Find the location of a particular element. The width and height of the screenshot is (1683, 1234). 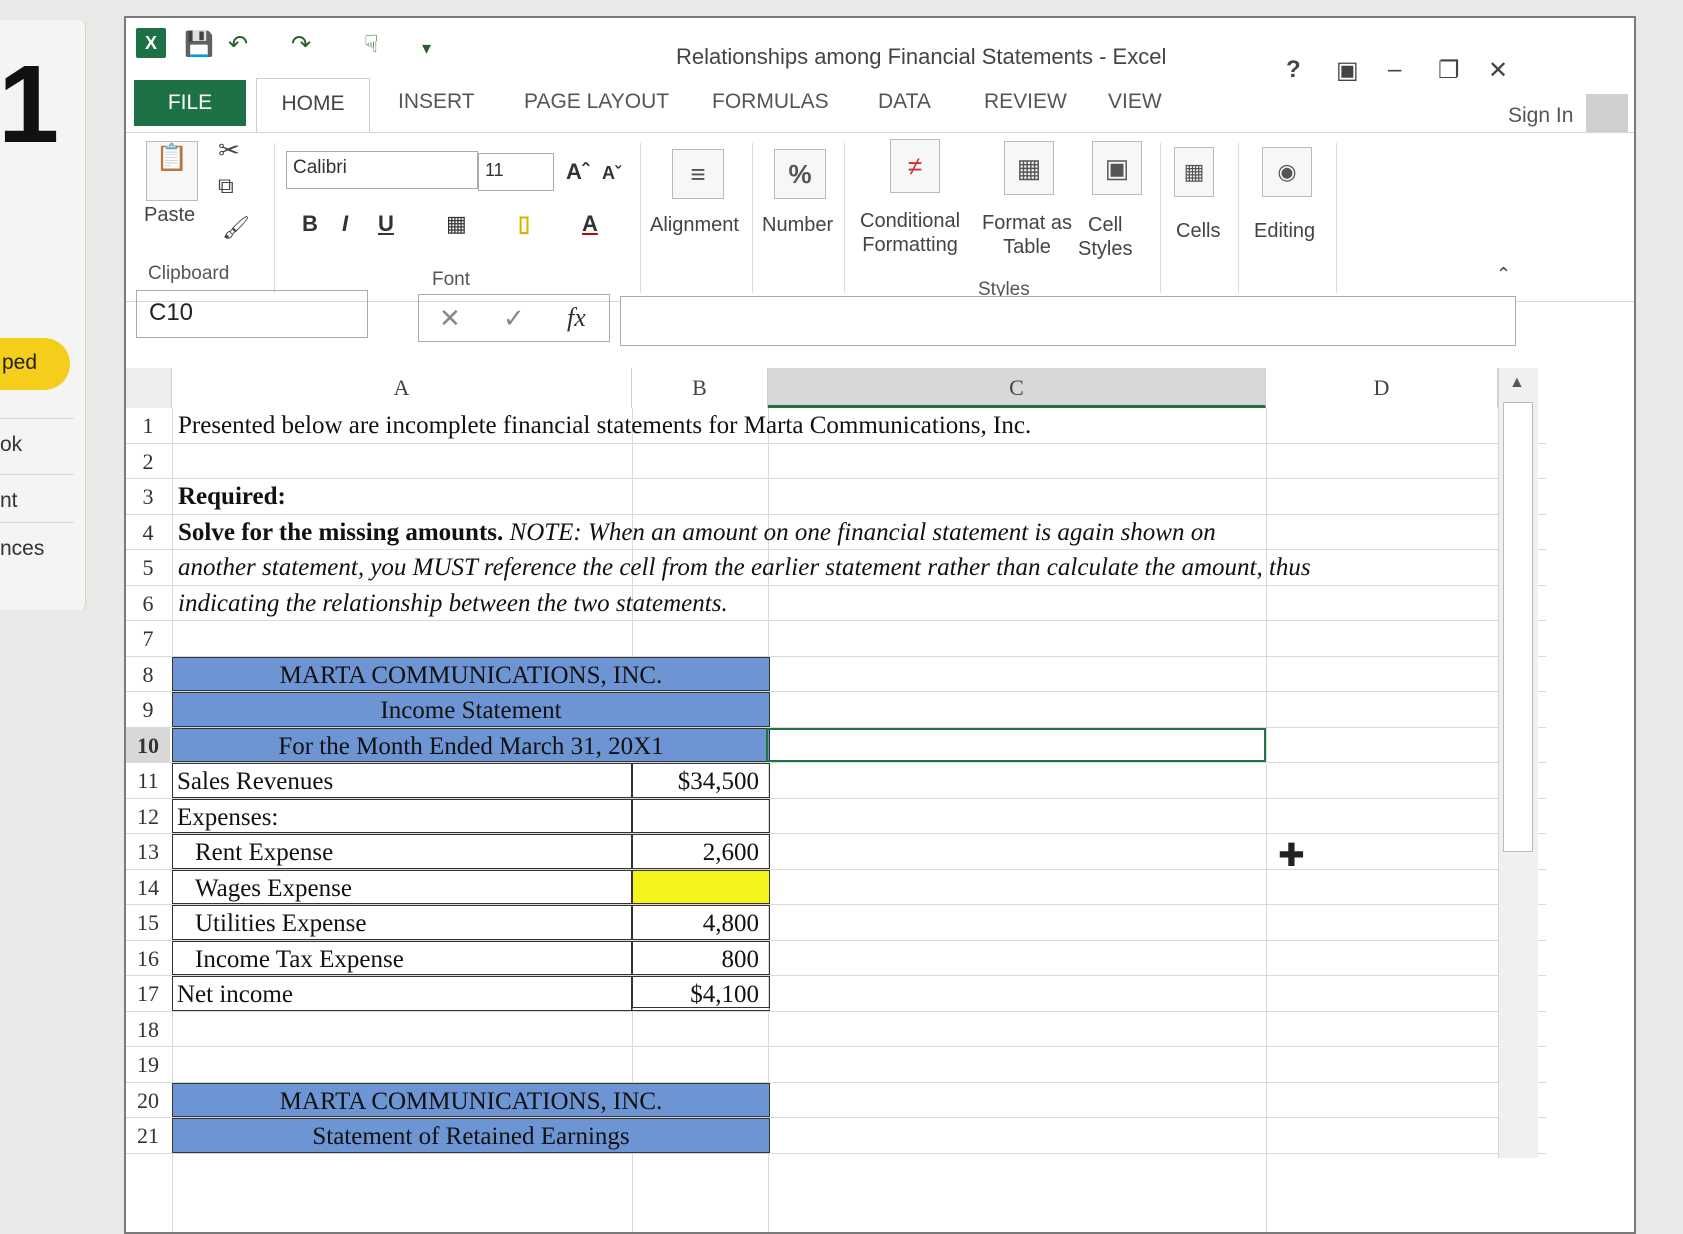

format-painter-icon: 🖌 is located at coordinates (236, 228).